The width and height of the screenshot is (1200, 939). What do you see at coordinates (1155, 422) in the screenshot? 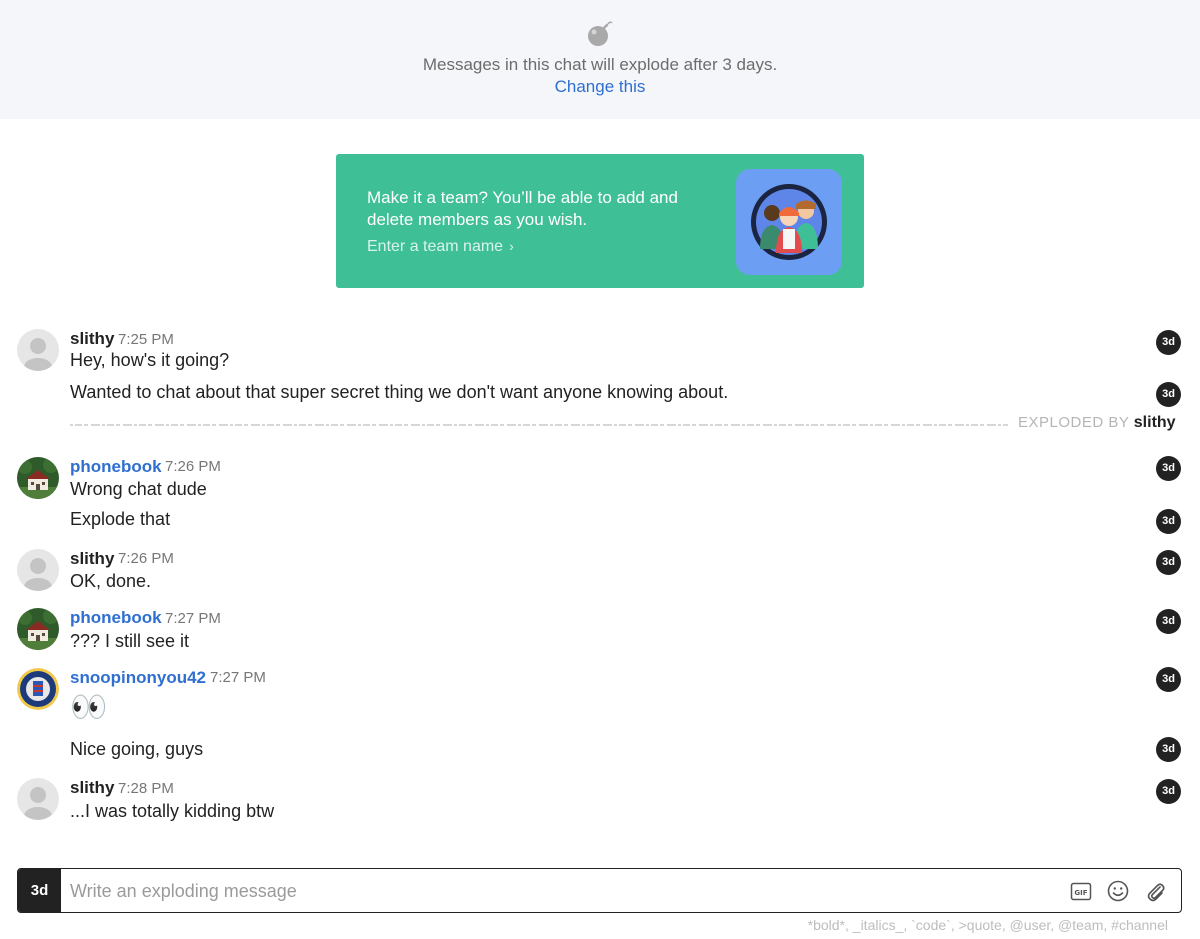
I see `exploded-by-user: slithy` at bounding box center [1155, 422].